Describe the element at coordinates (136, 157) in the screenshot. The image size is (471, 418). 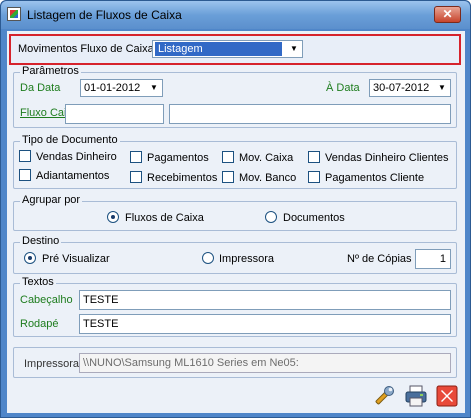
I see `checkbox-pagamentos` at that location.